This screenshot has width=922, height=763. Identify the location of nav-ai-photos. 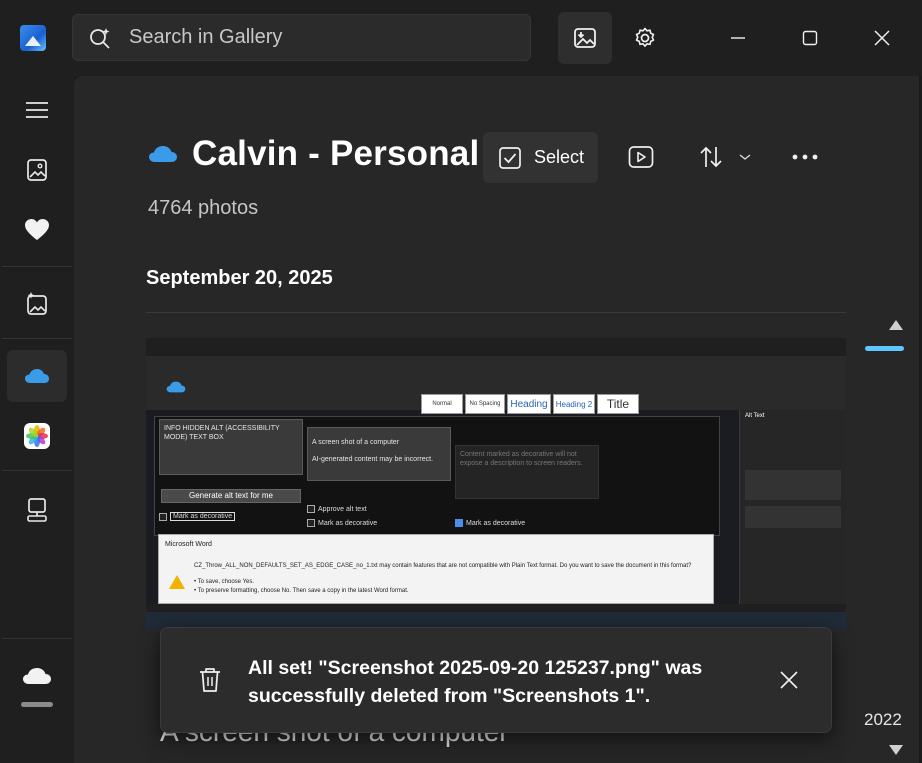
(37, 304).